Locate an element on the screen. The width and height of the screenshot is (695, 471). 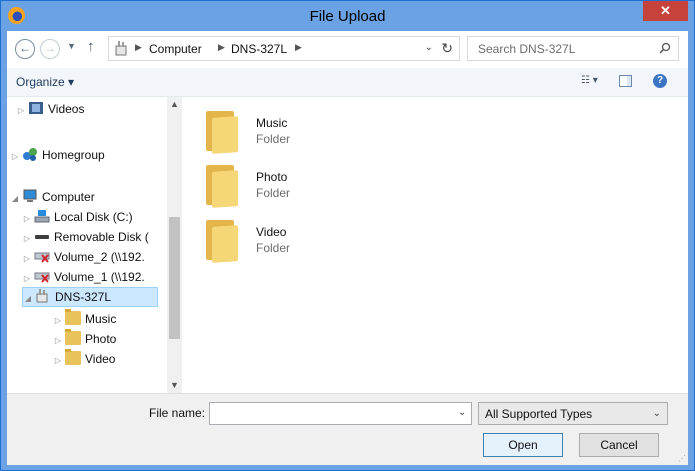
homegroup-icon is located at coordinates (30, 154).